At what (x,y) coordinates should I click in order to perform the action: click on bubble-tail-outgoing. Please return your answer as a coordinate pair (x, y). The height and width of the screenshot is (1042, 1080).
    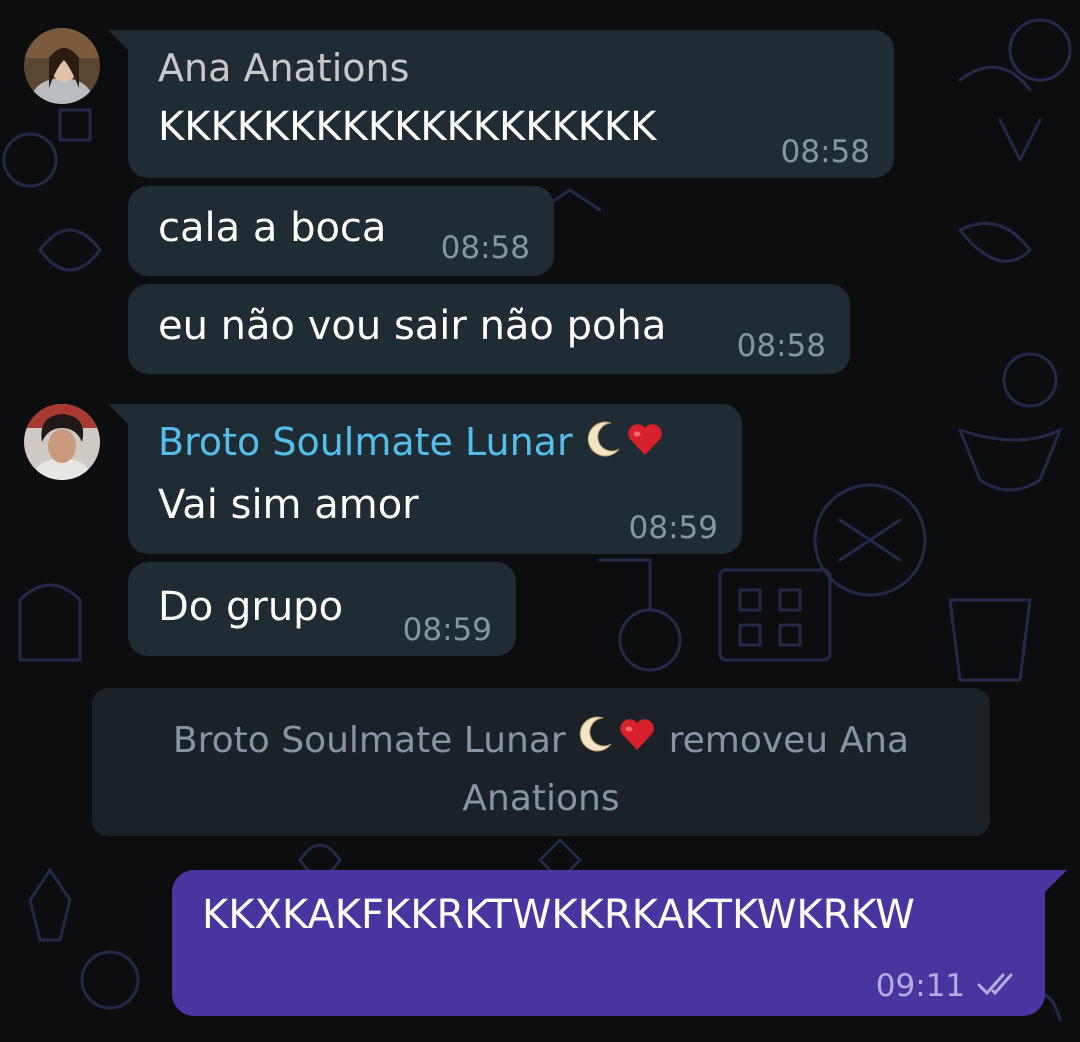
    Looking at the image, I should click on (1056, 881).